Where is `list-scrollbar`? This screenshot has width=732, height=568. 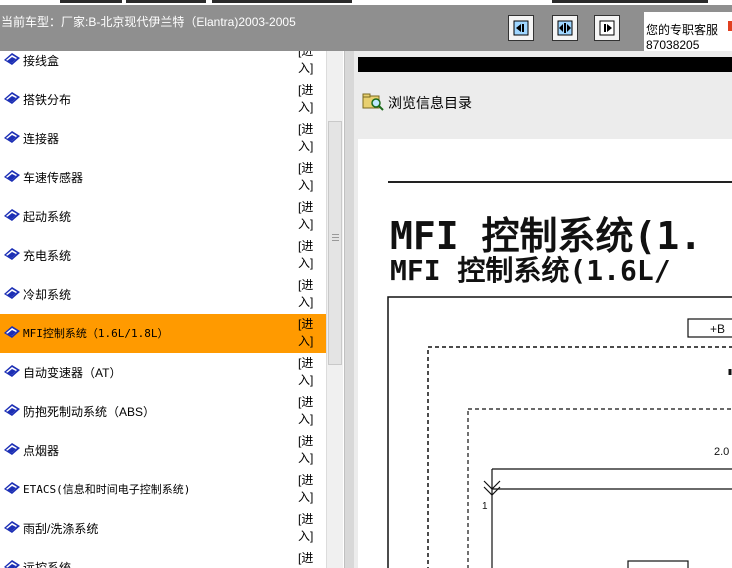 list-scrollbar is located at coordinates (334, 309).